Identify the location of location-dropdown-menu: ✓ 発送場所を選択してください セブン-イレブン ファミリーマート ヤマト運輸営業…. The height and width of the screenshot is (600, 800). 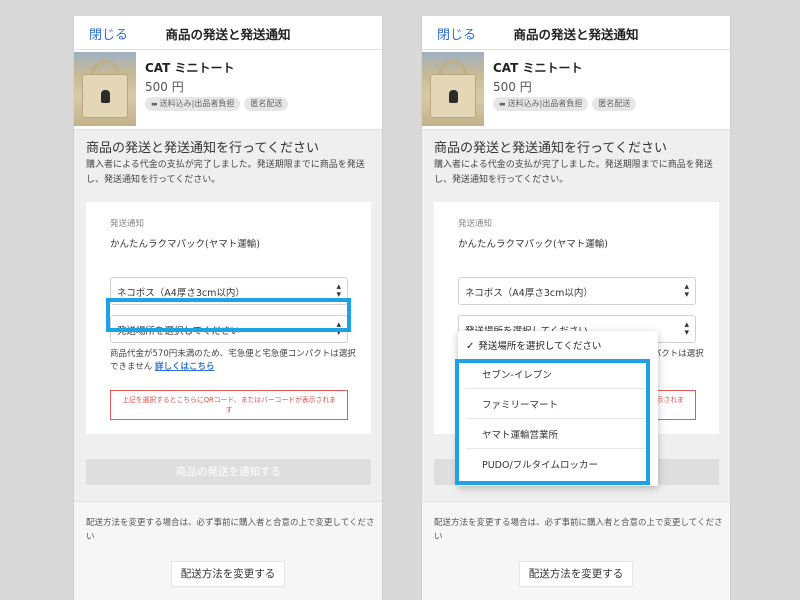
(558, 408).